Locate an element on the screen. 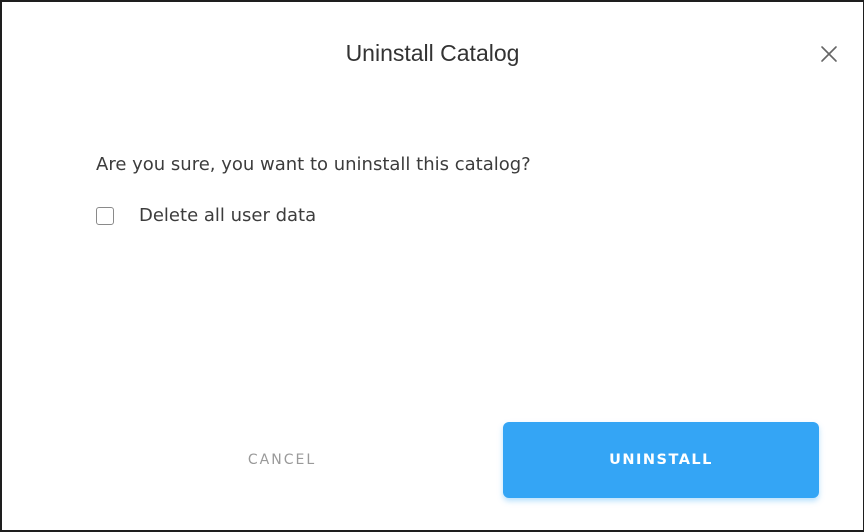  close-button is located at coordinates (829, 54).